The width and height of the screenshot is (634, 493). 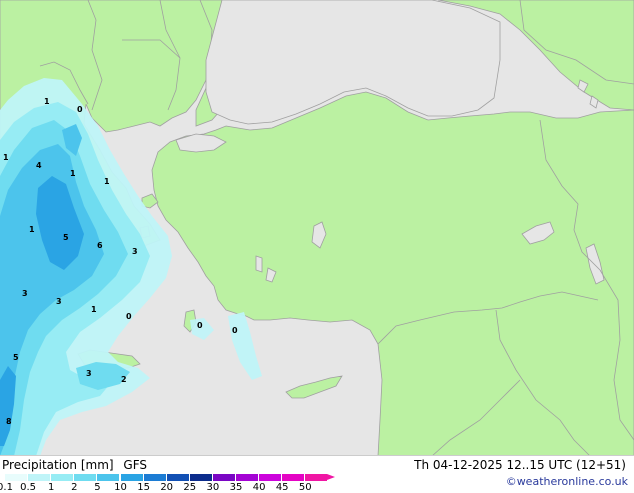 What do you see at coordinates (58, 465) in the screenshot?
I see `title-text: Precipitation [mm]` at bounding box center [58, 465].